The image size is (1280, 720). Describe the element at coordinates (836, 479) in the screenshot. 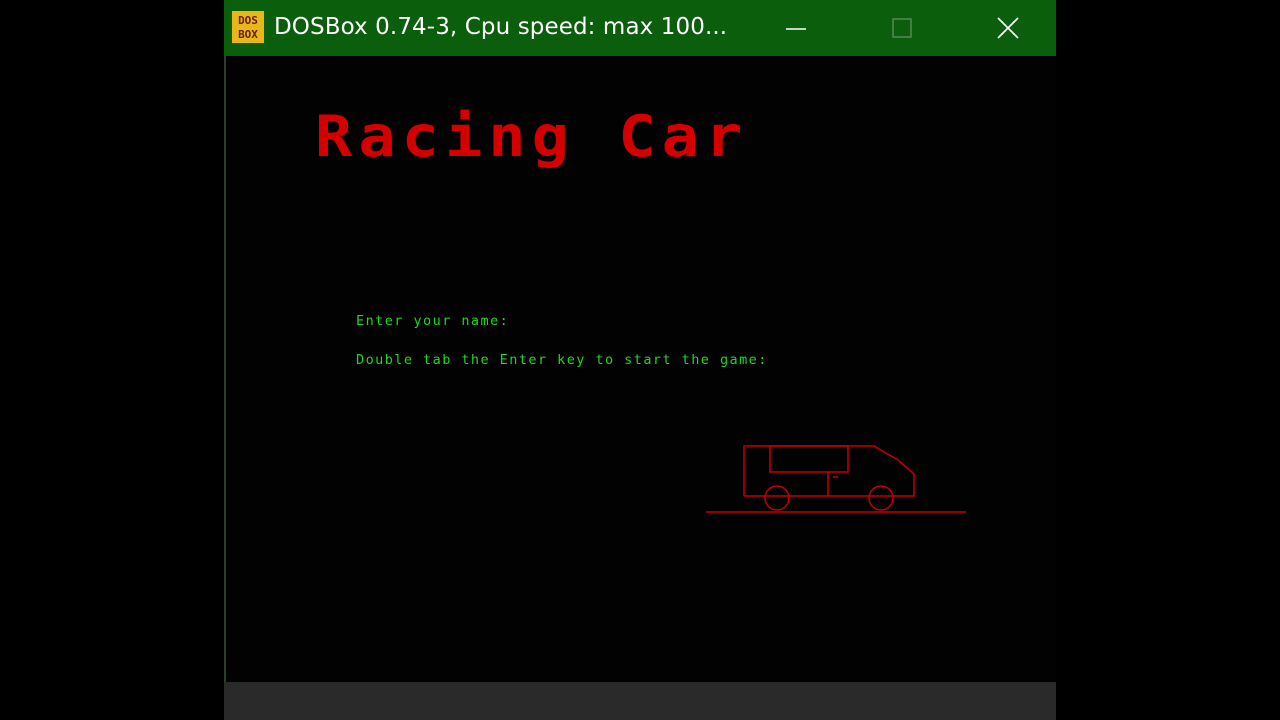

I see `car-outline-icon` at that location.